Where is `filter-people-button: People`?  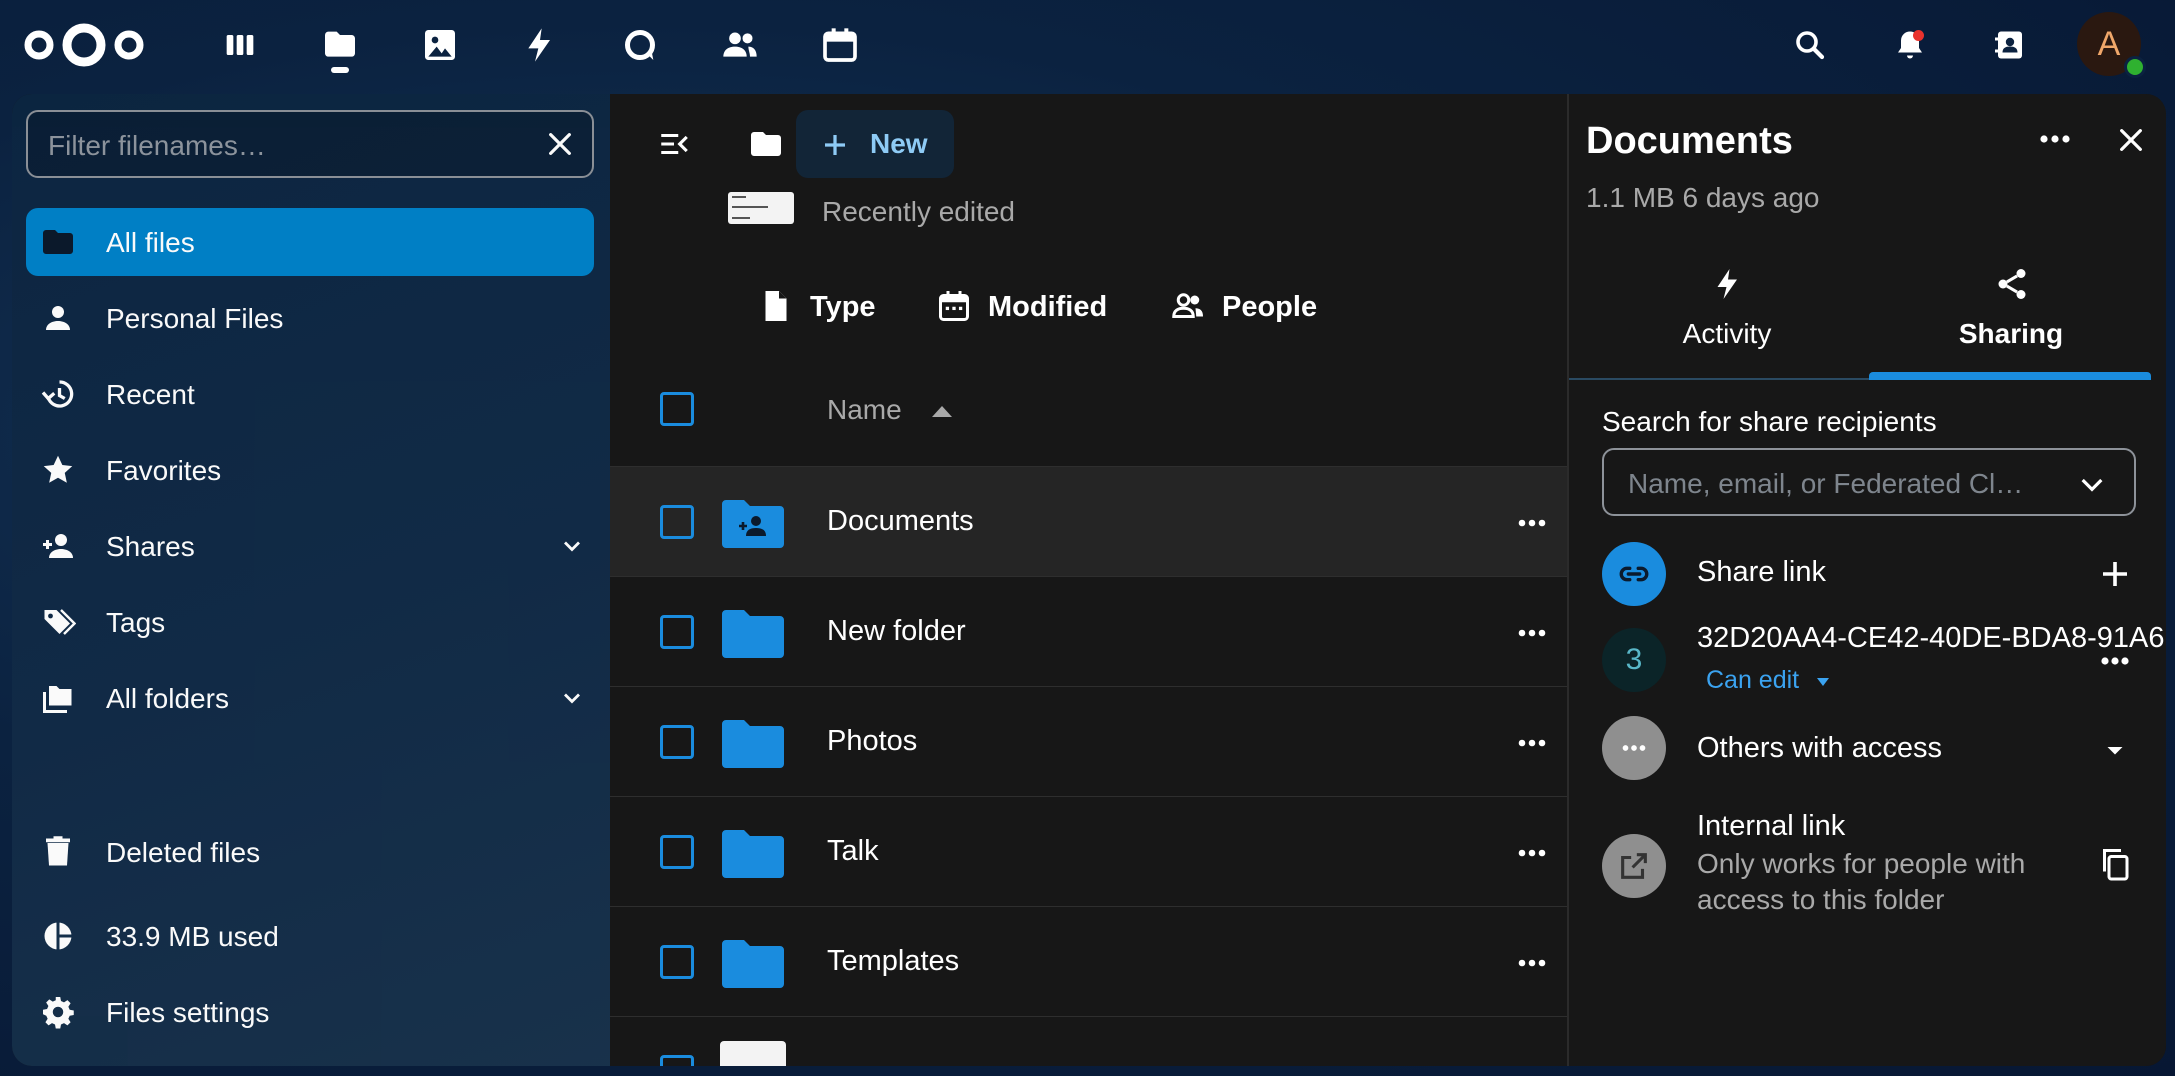 filter-people-button: People is located at coordinates (1250, 305).